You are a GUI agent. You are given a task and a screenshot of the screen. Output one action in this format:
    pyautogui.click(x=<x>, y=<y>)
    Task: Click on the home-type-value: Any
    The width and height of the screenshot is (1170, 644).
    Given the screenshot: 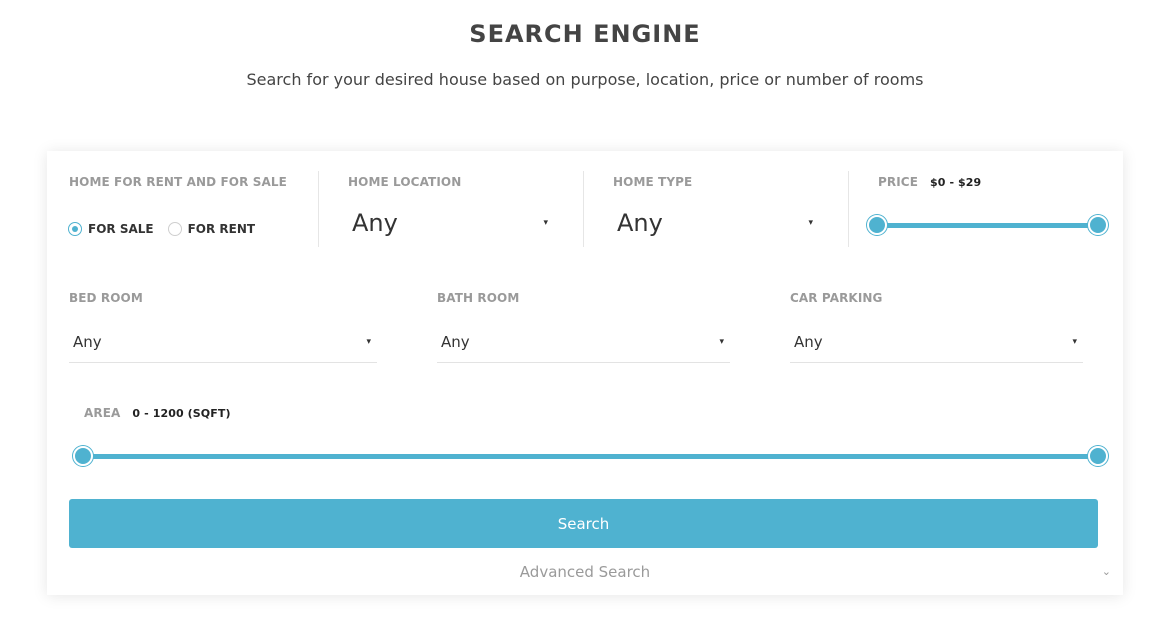 What is the action you would take?
    pyautogui.click(x=640, y=223)
    